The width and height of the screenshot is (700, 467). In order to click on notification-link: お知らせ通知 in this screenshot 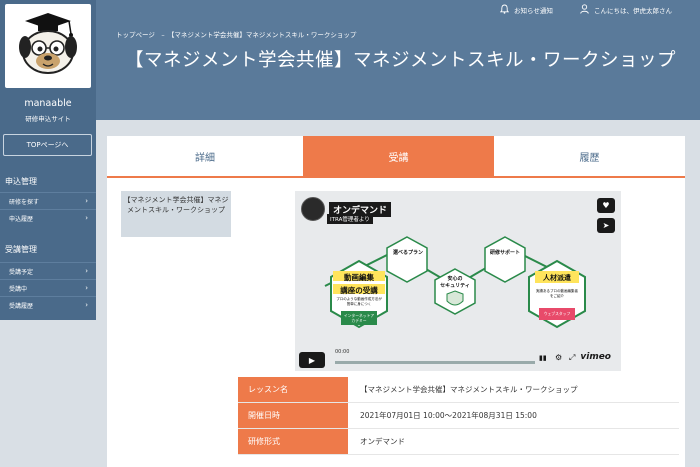, I will do `click(526, 10)`.